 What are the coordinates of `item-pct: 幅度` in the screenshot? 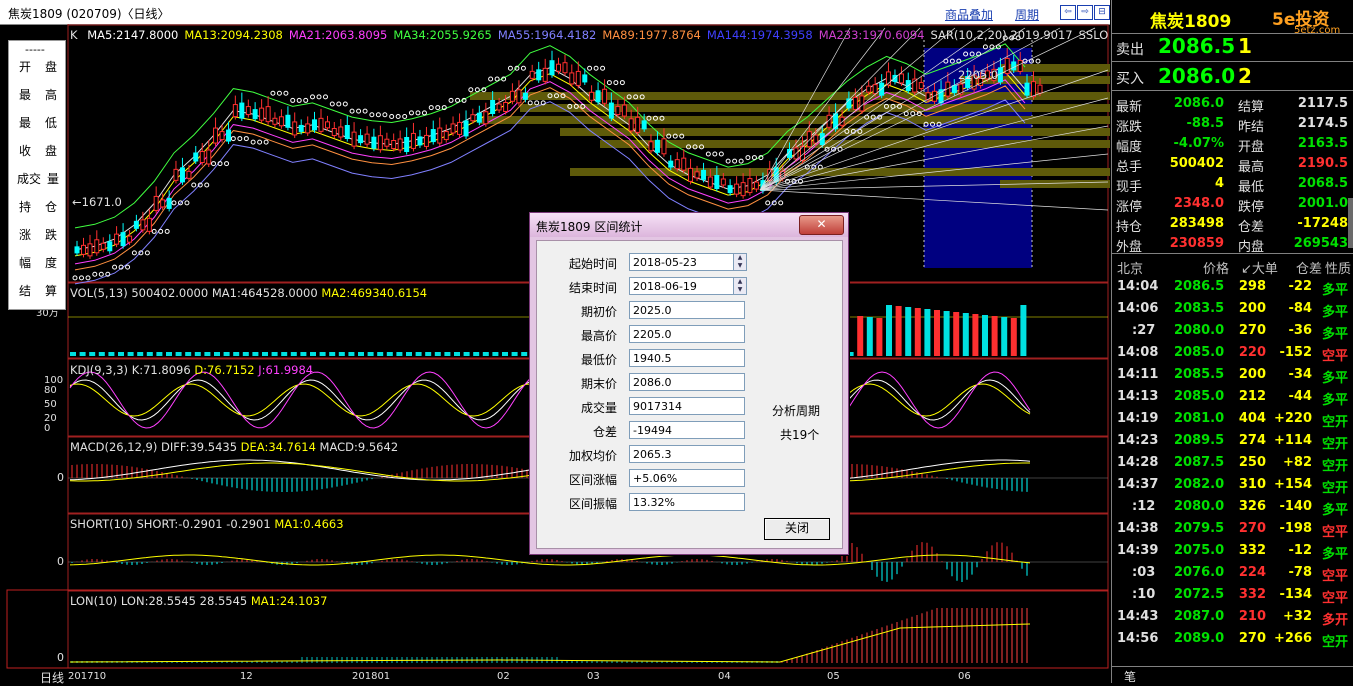 It's located at (37, 262).